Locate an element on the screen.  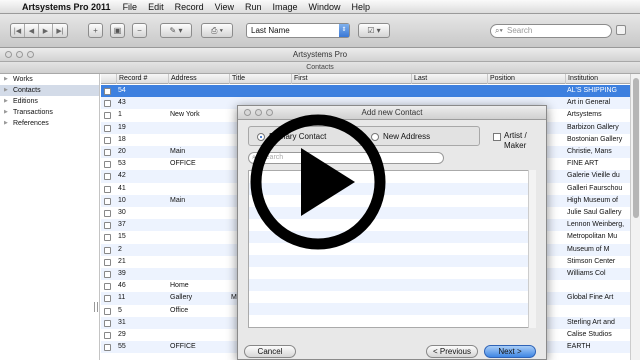
checklist-icon: ☑ ▾ is located at coordinates (374, 30).